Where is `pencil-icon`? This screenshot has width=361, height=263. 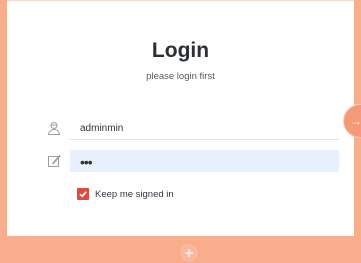
pencil-icon is located at coordinates (54, 161).